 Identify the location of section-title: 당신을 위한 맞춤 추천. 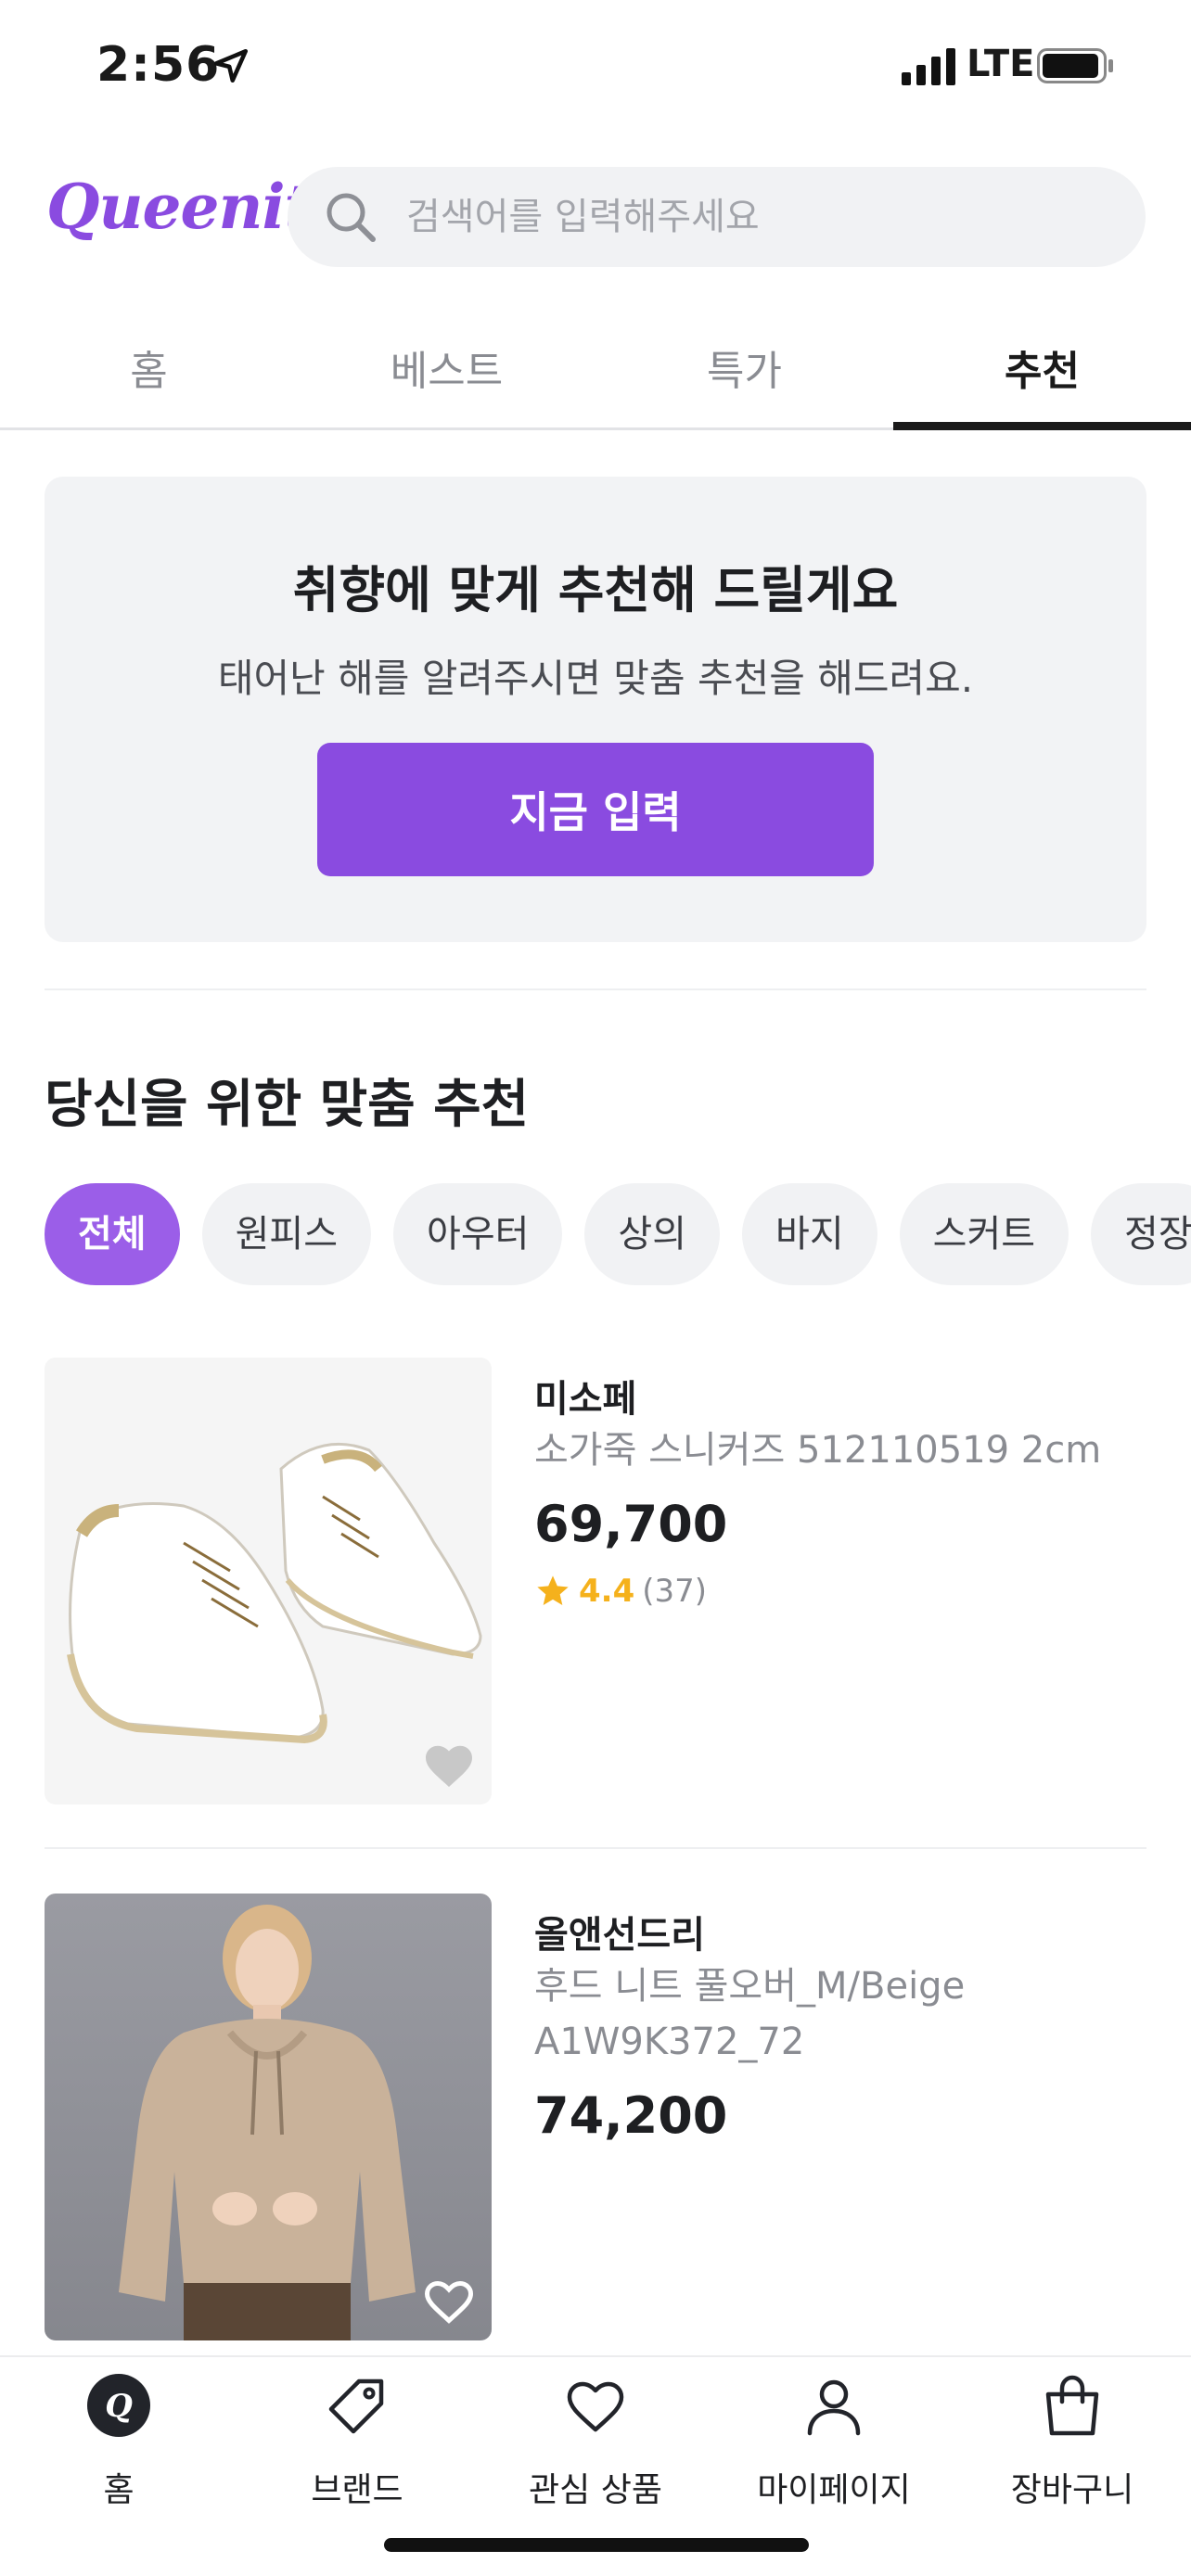
(287, 1105).